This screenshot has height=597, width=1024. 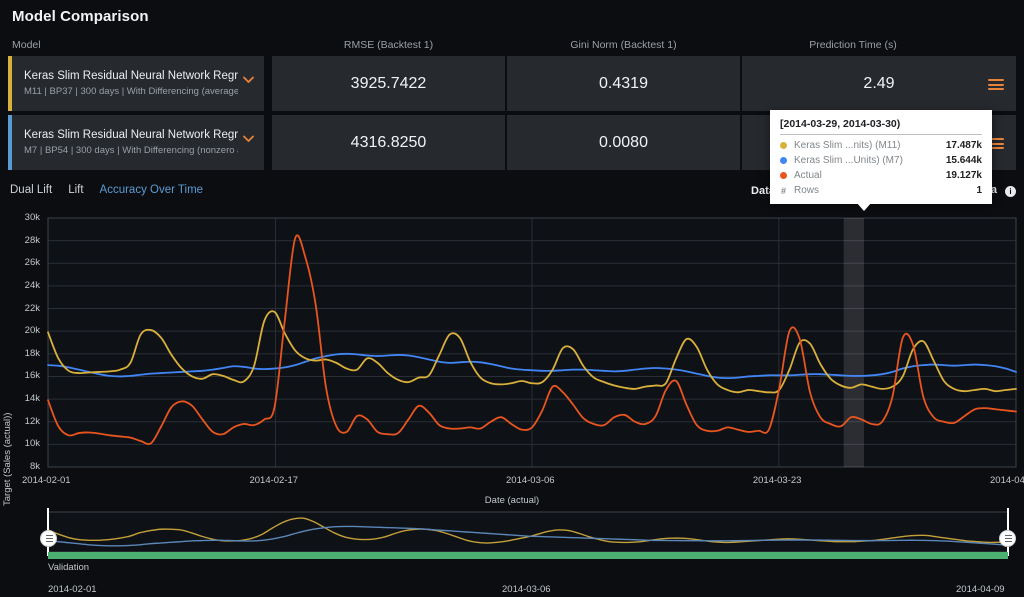 What do you see at coordinates (623, 45) in the screenshot?
I see `column-header-gini: Gini Norm (Backtest 1)` at bounding box center [623, 45].